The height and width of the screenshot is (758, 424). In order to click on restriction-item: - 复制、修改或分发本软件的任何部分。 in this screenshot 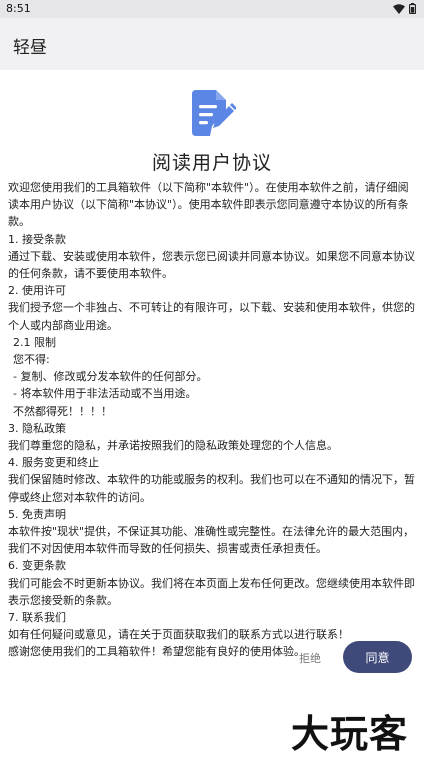, I will do `click(110, 377)`.